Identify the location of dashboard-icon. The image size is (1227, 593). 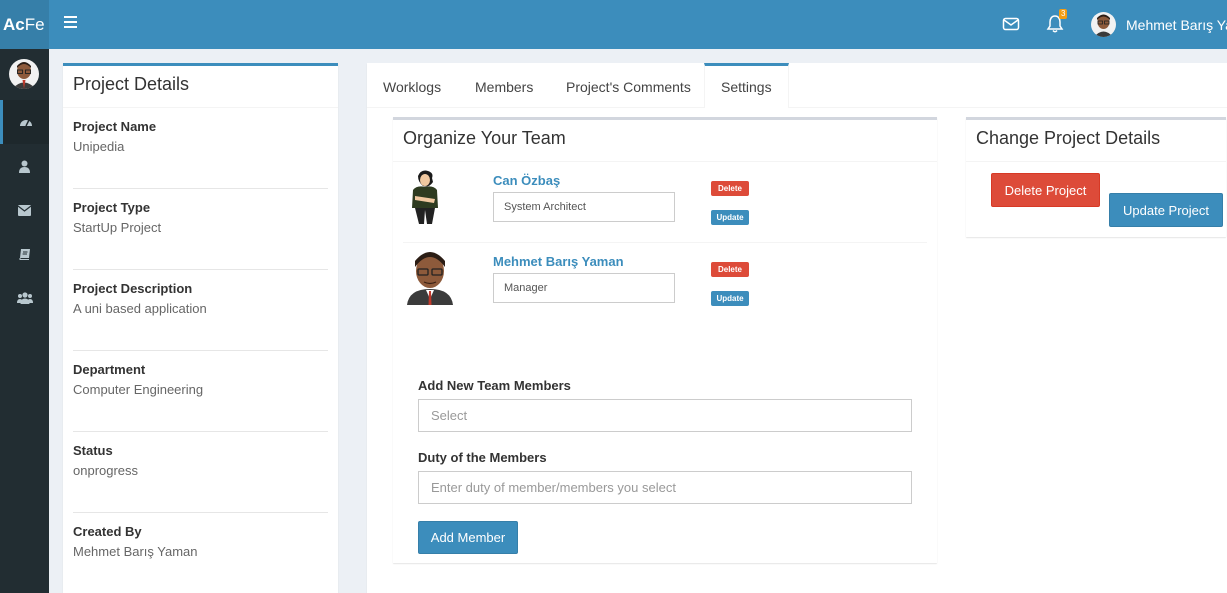
(26, 123).